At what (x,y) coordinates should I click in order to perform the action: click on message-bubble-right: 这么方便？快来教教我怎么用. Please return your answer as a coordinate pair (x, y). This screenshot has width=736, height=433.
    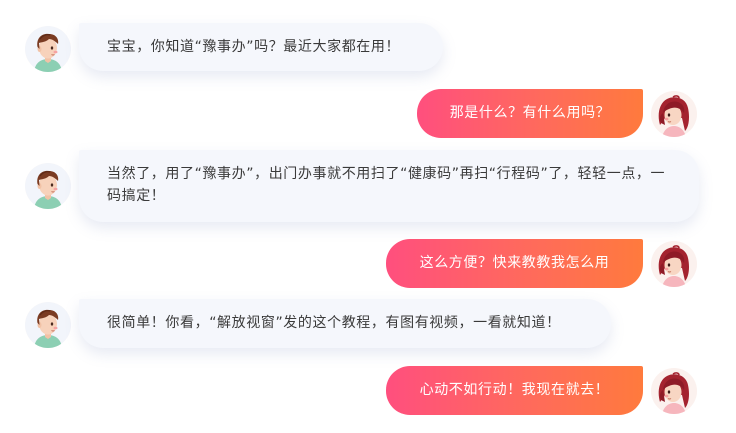
    Looking at the image, I should click on (514, 263).